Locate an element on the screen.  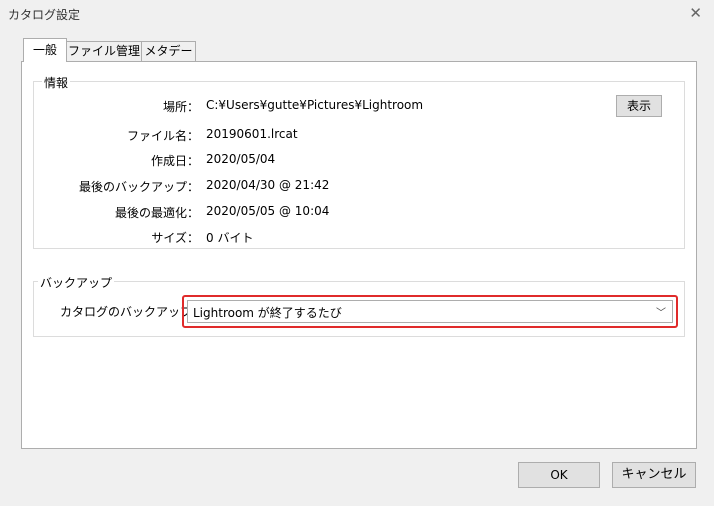
tab-general: 一般 is located at coordinates (45, 50).